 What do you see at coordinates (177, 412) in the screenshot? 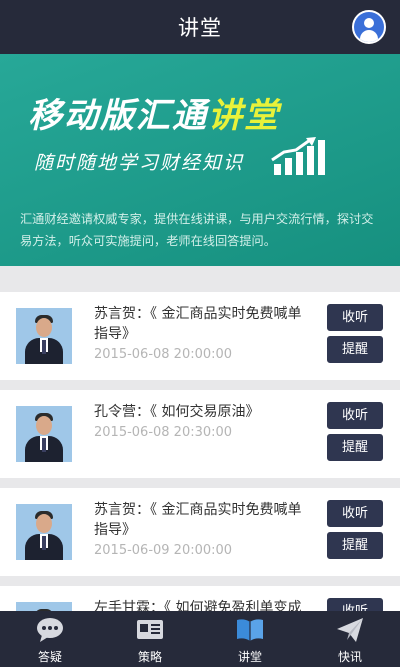
I see `lecture-title: 孔令营：《 如何交易原油》` at bounding box center [177, 412].